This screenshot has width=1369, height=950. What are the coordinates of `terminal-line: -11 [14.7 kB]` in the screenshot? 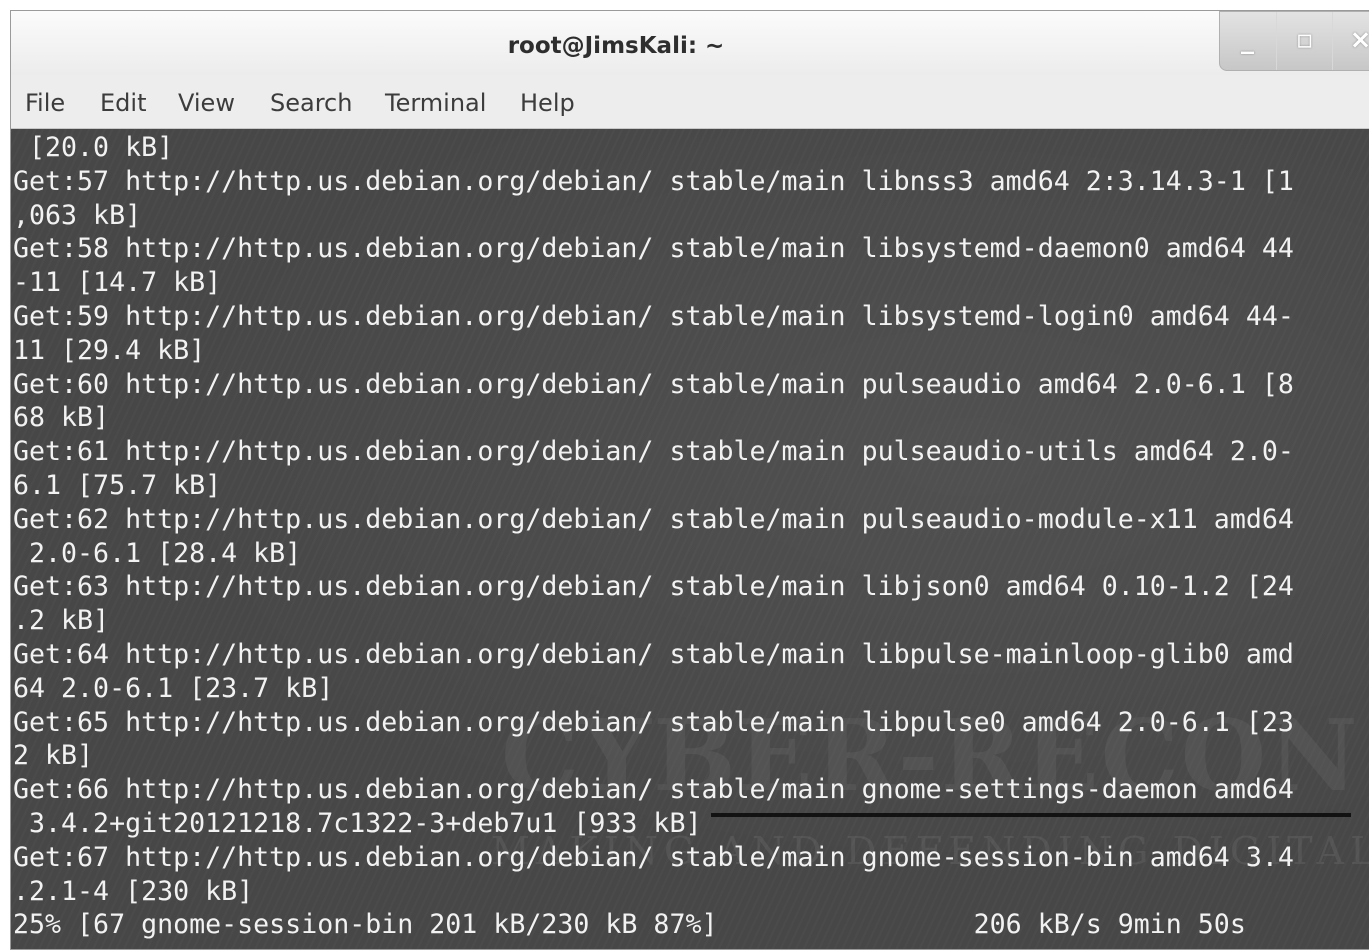 It's located at (117, 283).